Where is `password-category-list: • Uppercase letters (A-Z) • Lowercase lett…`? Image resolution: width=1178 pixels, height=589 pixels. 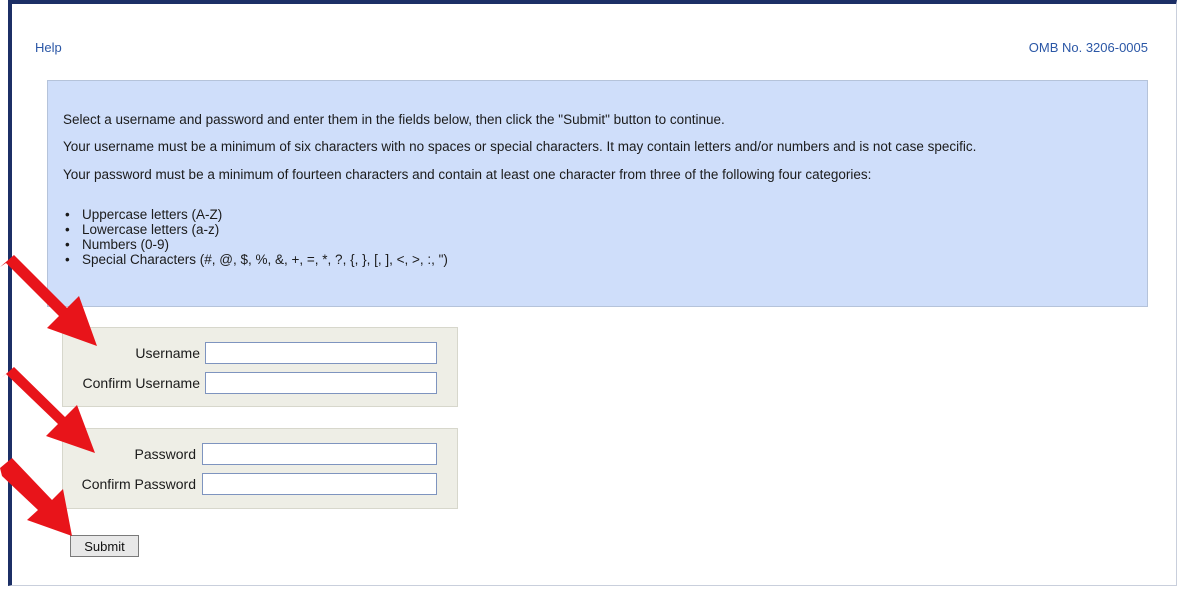
password-category-list: • Uppercase letters (A-Z) • Lowercase lett… is located at coordinates (255, 237).